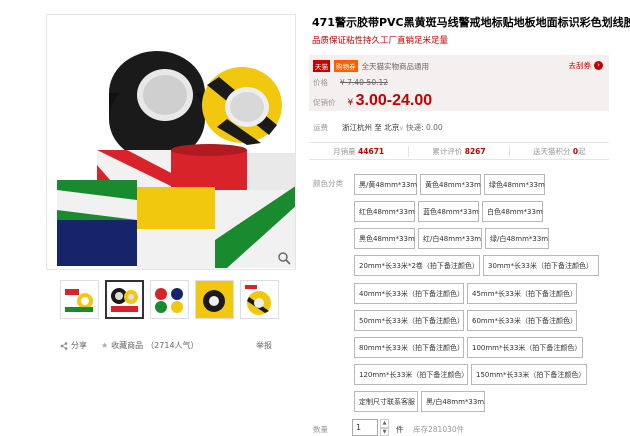  I want to click on promo-price-label: 促销价, so click(324, 102).